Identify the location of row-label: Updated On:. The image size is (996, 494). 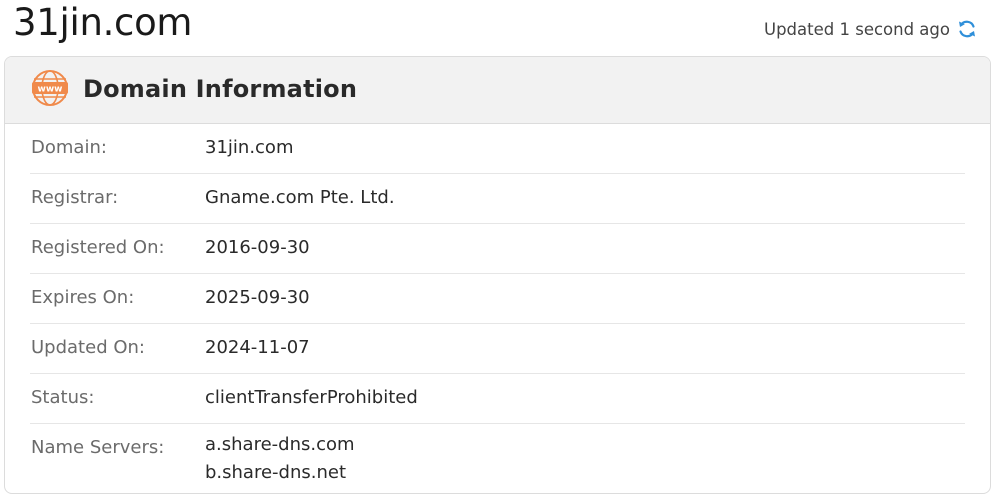
(88, 347).